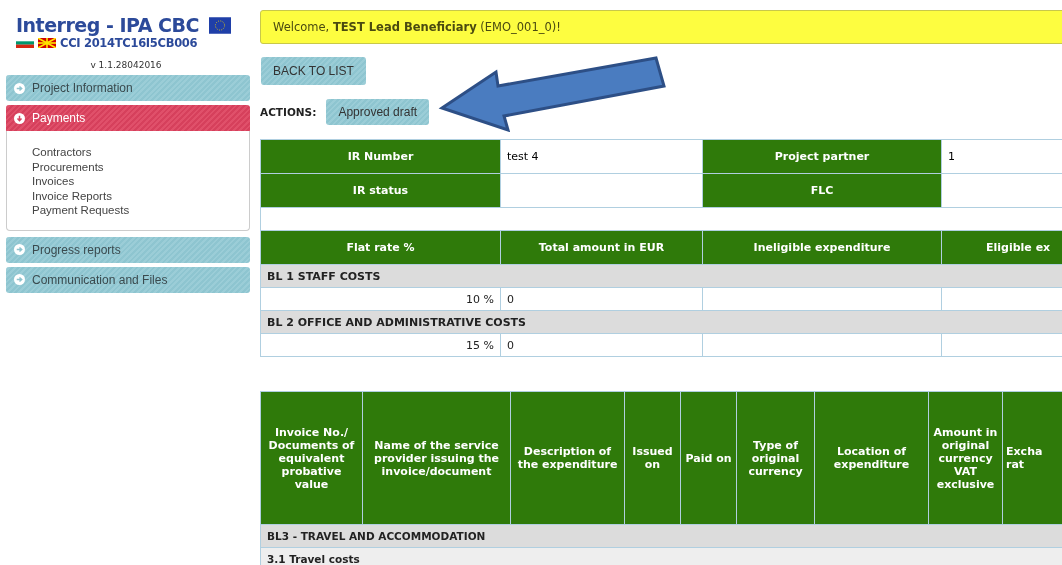  What do you see at coordinates (19, 118) in the screenshot?
I see `down-arrow-circle-icon` at bounding box center [19, 118].